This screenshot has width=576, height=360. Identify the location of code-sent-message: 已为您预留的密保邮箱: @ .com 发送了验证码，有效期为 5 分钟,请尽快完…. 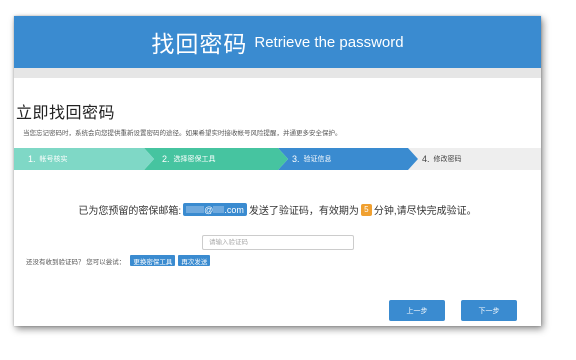
(277, 209).